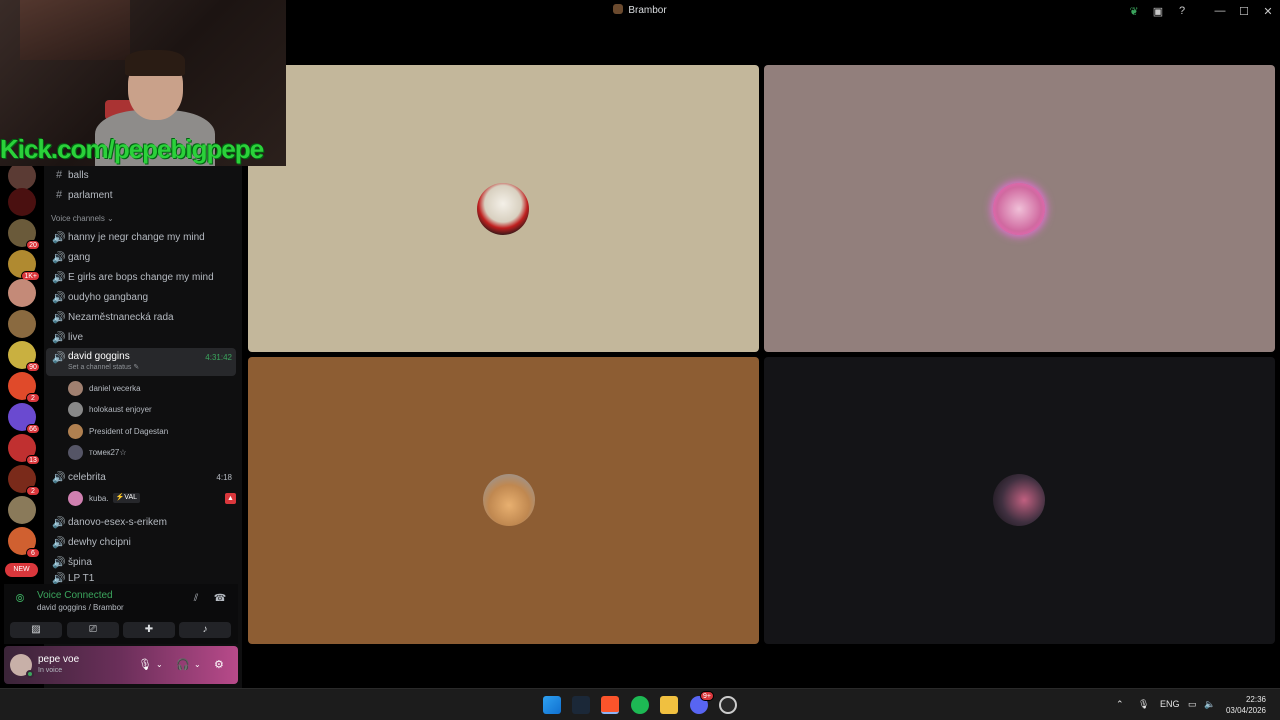 This screenshot has width=1280, height=720. I want to click on inbox-icon: ▣, so click(1158, 11).